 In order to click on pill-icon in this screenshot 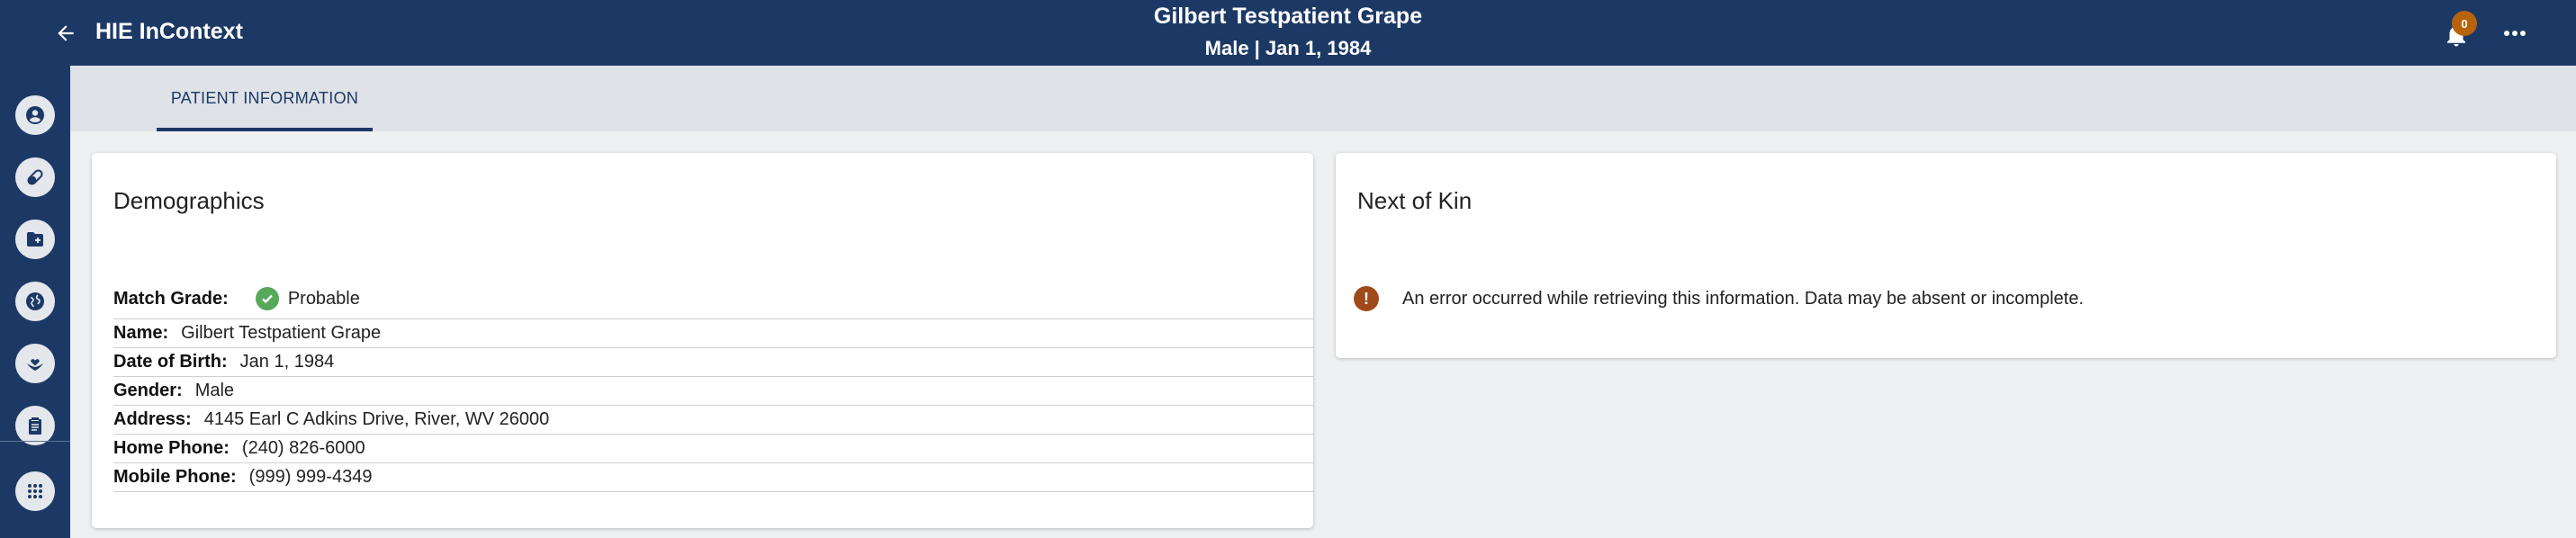, I will do `click(35, 177)`.